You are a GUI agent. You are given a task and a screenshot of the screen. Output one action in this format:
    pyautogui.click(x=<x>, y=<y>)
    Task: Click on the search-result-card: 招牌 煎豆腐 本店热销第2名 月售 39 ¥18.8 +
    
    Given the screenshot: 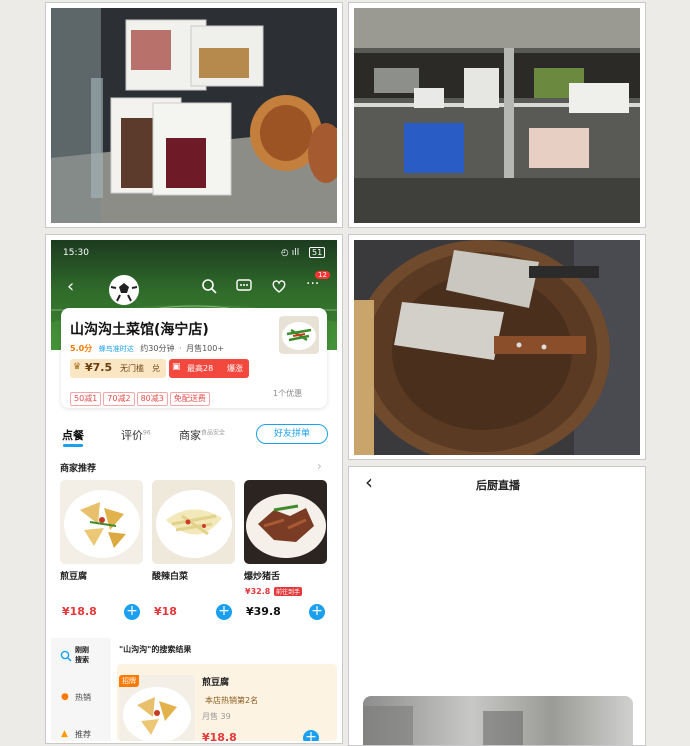 What is the action you would take?
    pyautogui.click(x=227, y=702)
    